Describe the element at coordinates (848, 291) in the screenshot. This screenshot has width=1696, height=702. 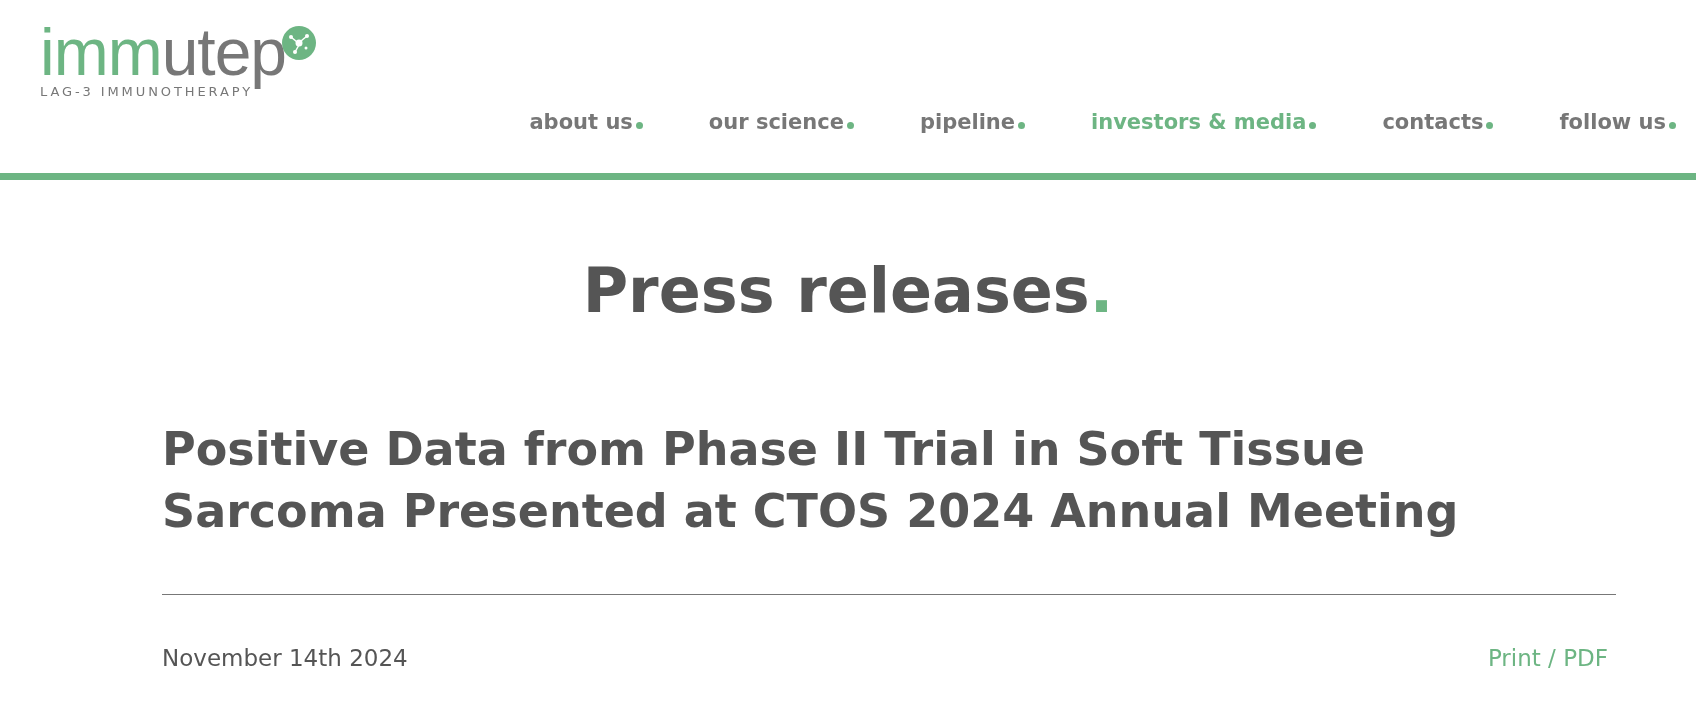
I see `page-title: Press releases.` at that location.